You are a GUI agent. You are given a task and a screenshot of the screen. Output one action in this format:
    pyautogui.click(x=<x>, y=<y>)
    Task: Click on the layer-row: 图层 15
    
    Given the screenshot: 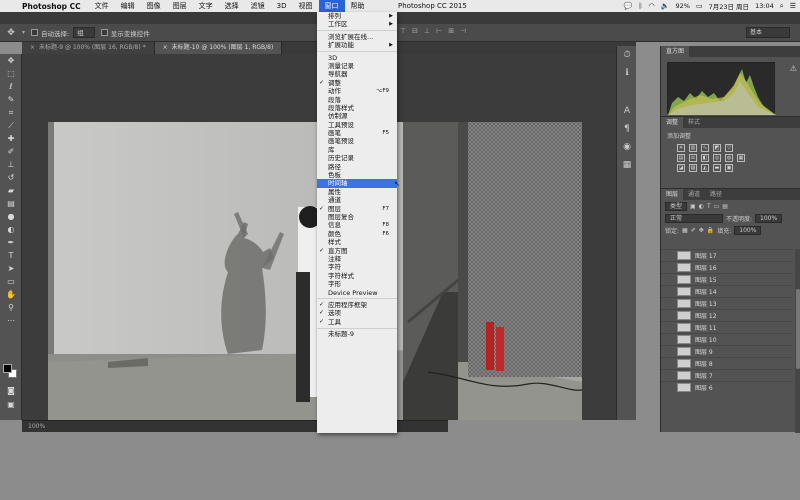 What is the action you would take?
    pyautogui.click(x=727, y=279)
    